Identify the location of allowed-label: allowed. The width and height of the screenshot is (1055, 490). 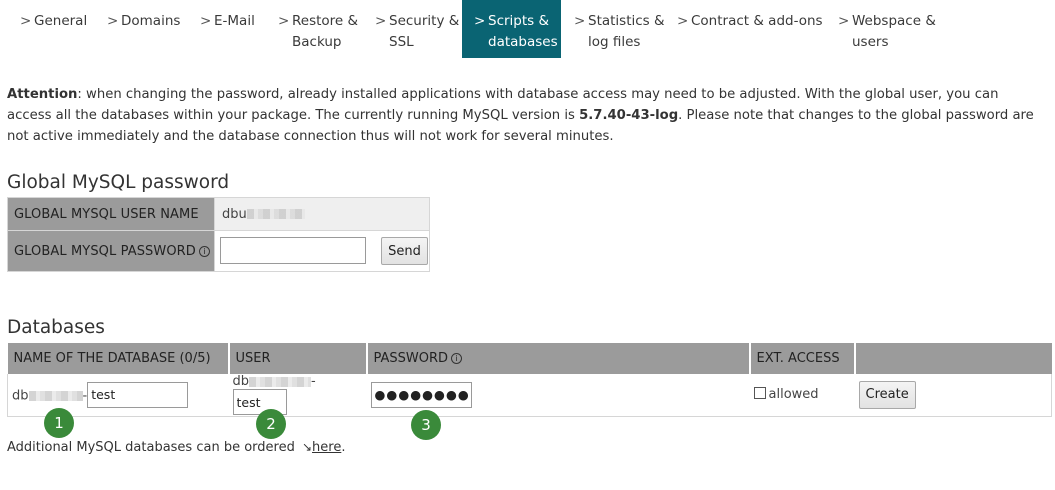
(794, 394).